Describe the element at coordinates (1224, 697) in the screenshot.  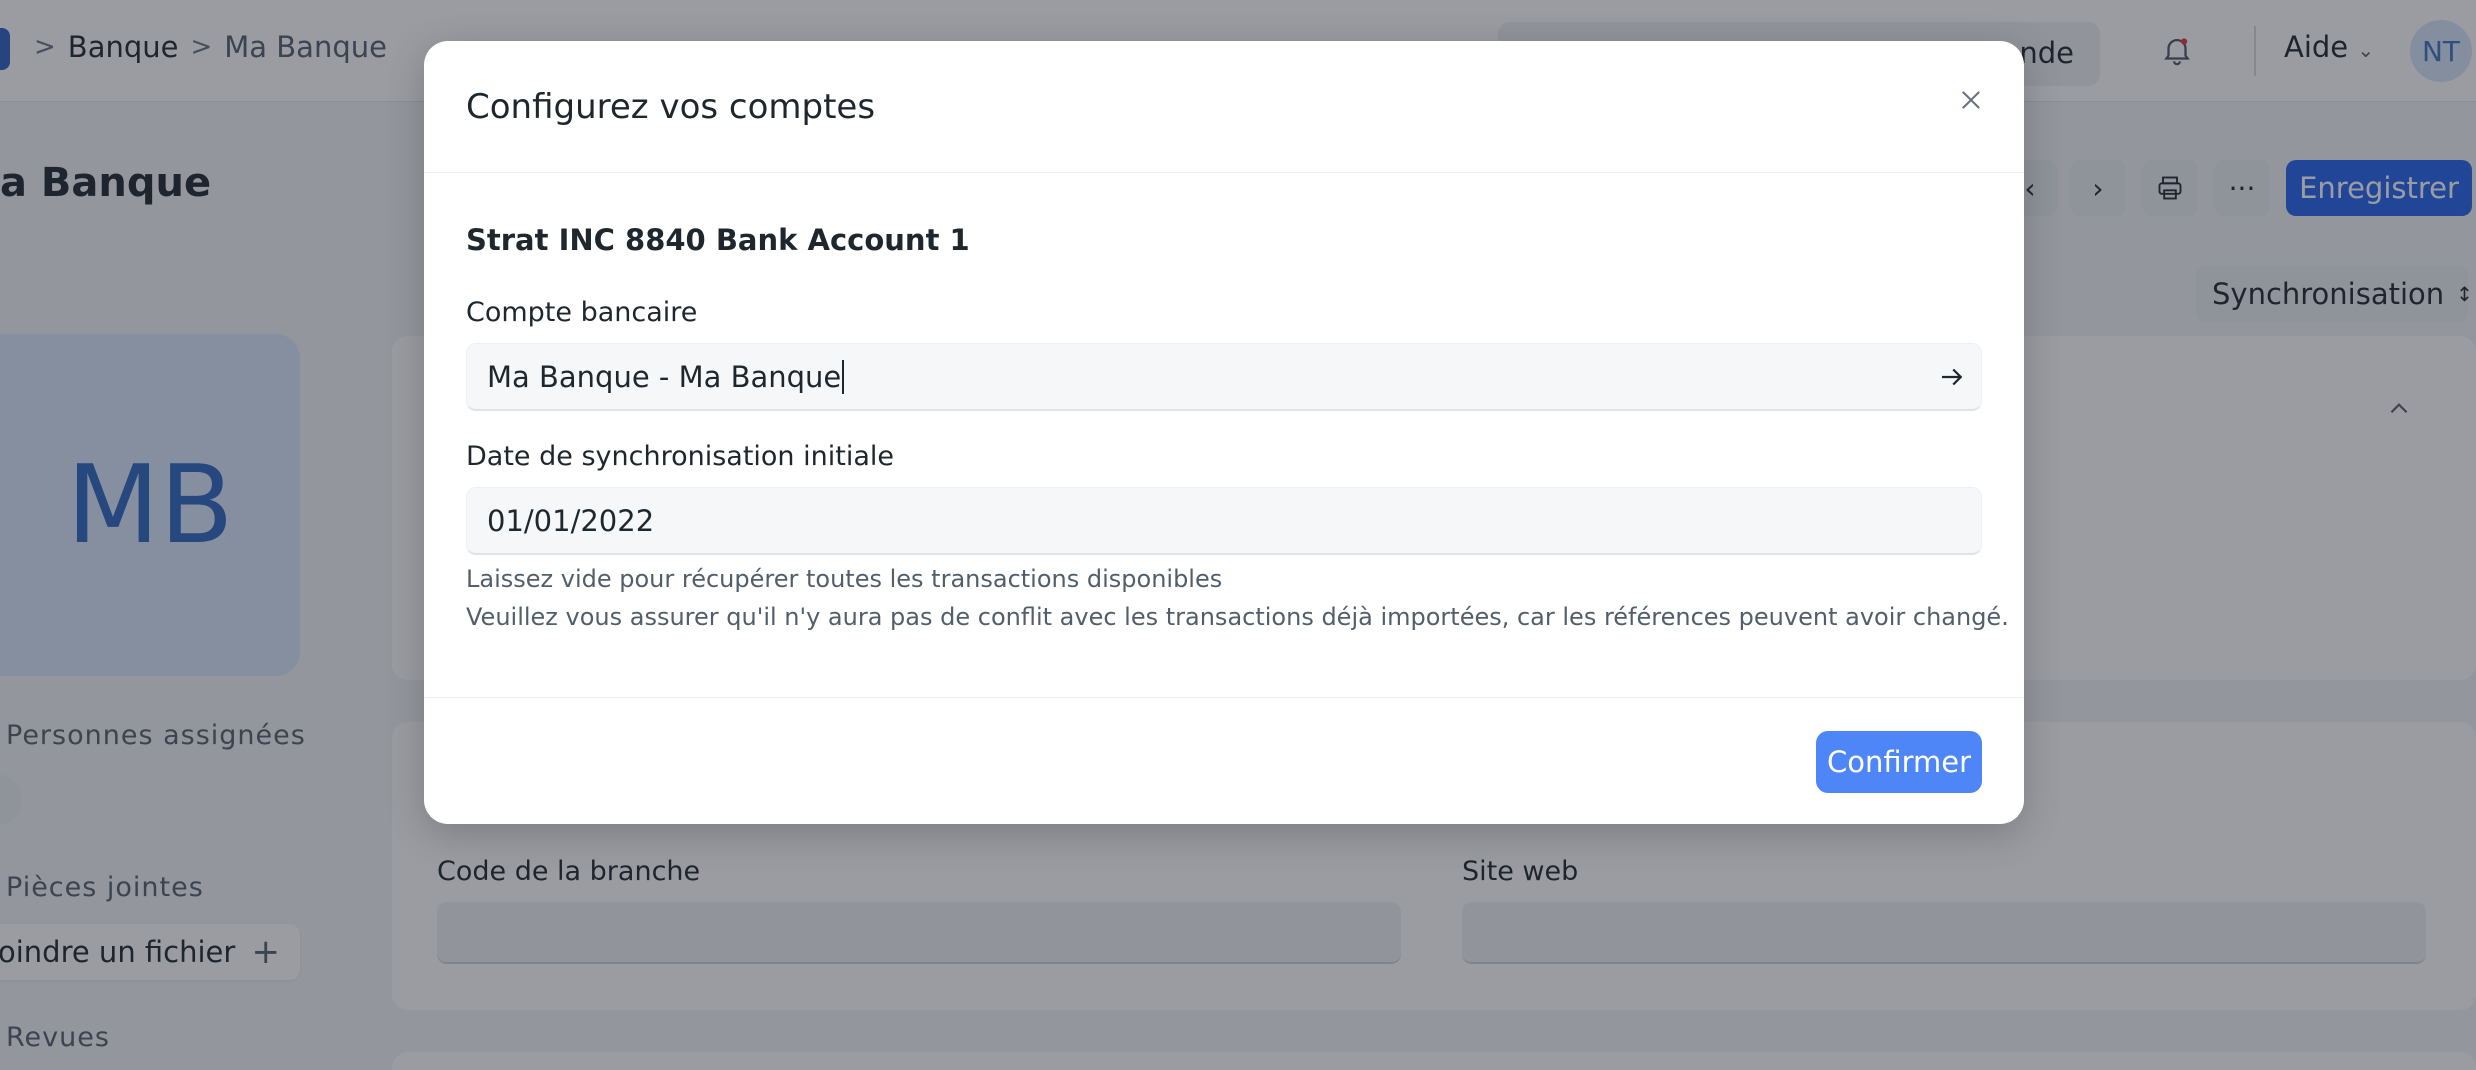
I see `dialog-footer-divider` at that location.